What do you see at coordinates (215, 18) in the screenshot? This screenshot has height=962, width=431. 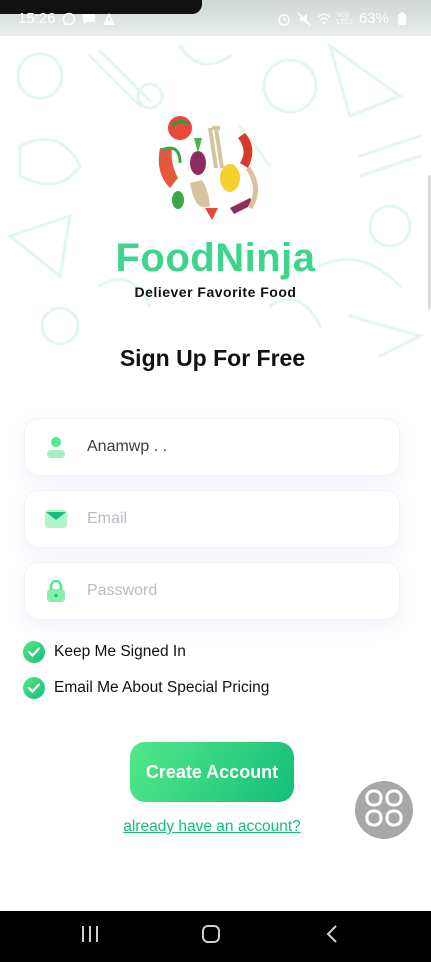 I see `status-bar: 15:26 Vo)) LTE2 63%` at bounding box center [215, 18].